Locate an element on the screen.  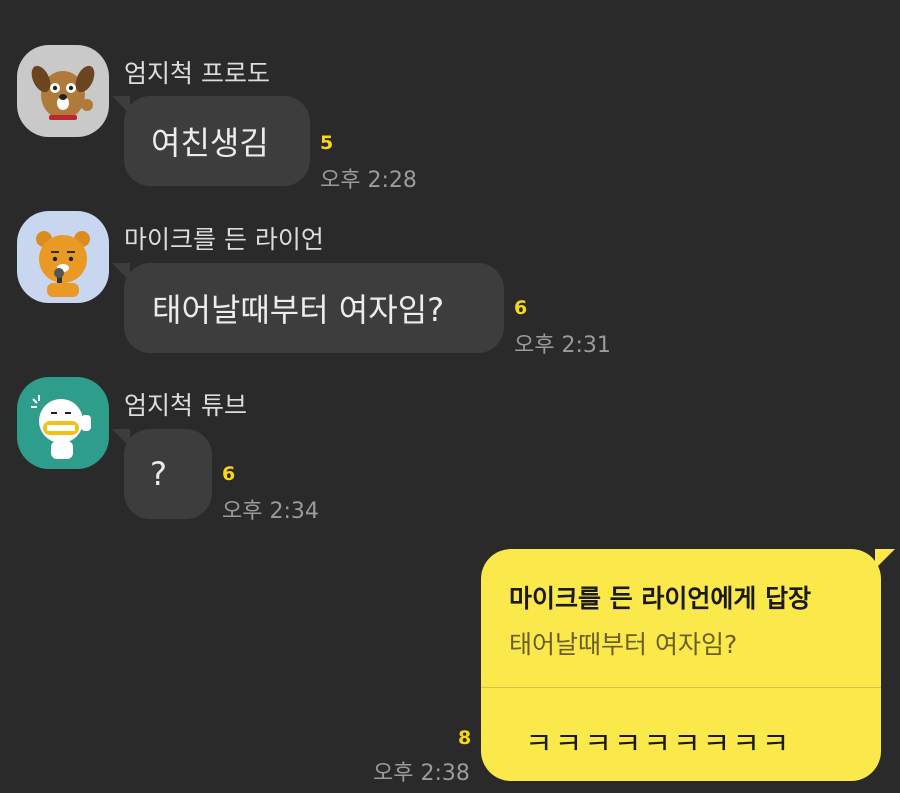
sender-name: 마이크를 든 라이언 is located at coordinates (224, 239).